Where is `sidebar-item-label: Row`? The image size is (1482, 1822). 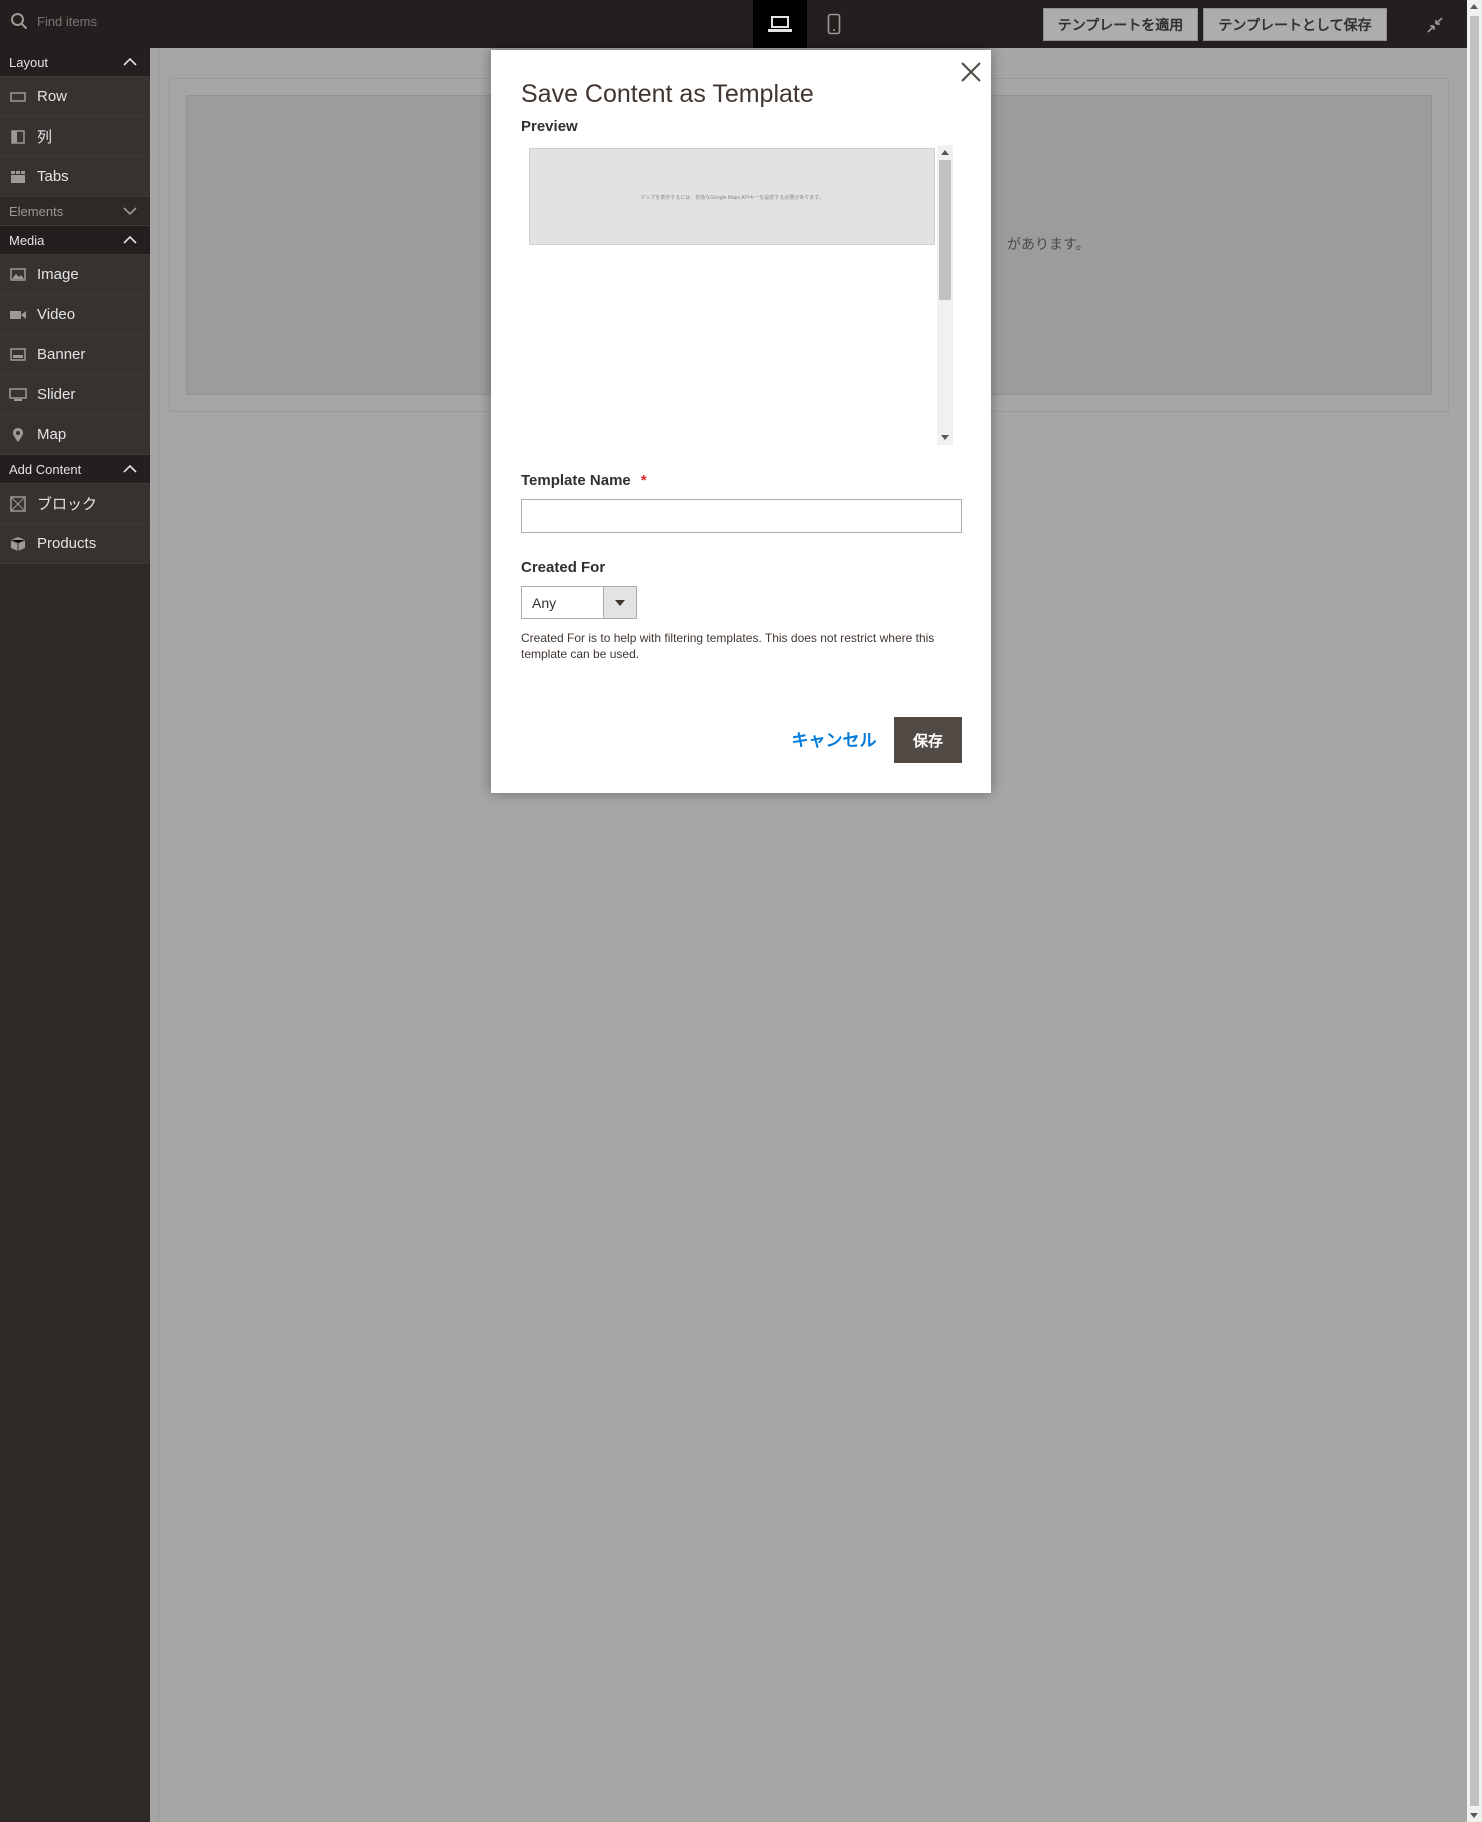
sidebar-item-label: Row is located at coordinates (52, 96).